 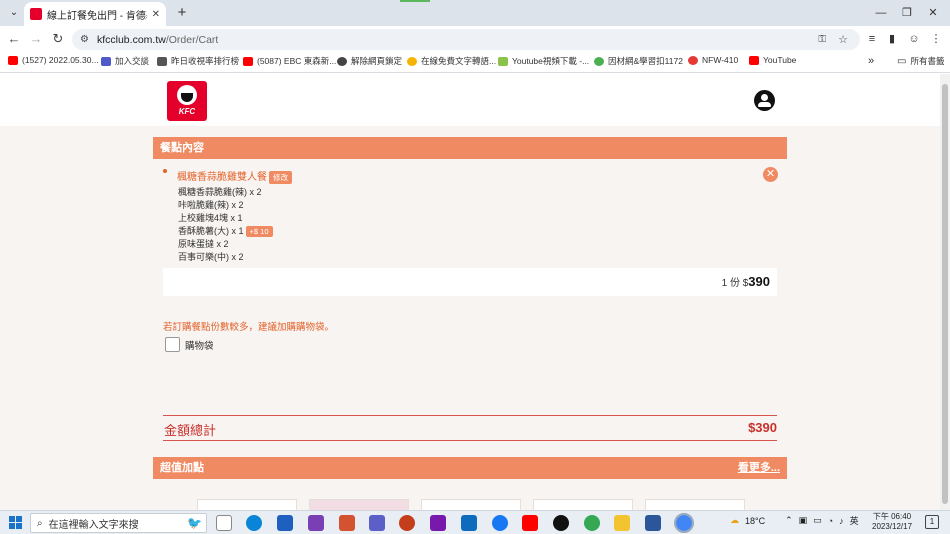 What do you see at coordinates (470, 428) in the screenshot?
I see `total-row: 金額總計 $390` at bounding box center [470, 428].